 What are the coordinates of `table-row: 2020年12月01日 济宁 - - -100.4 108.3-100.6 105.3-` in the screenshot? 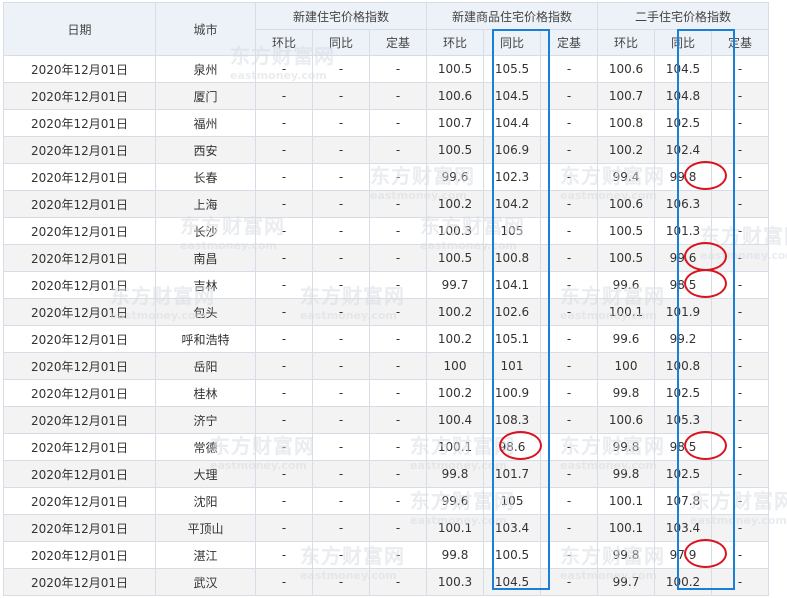 It's located at (386, 420).